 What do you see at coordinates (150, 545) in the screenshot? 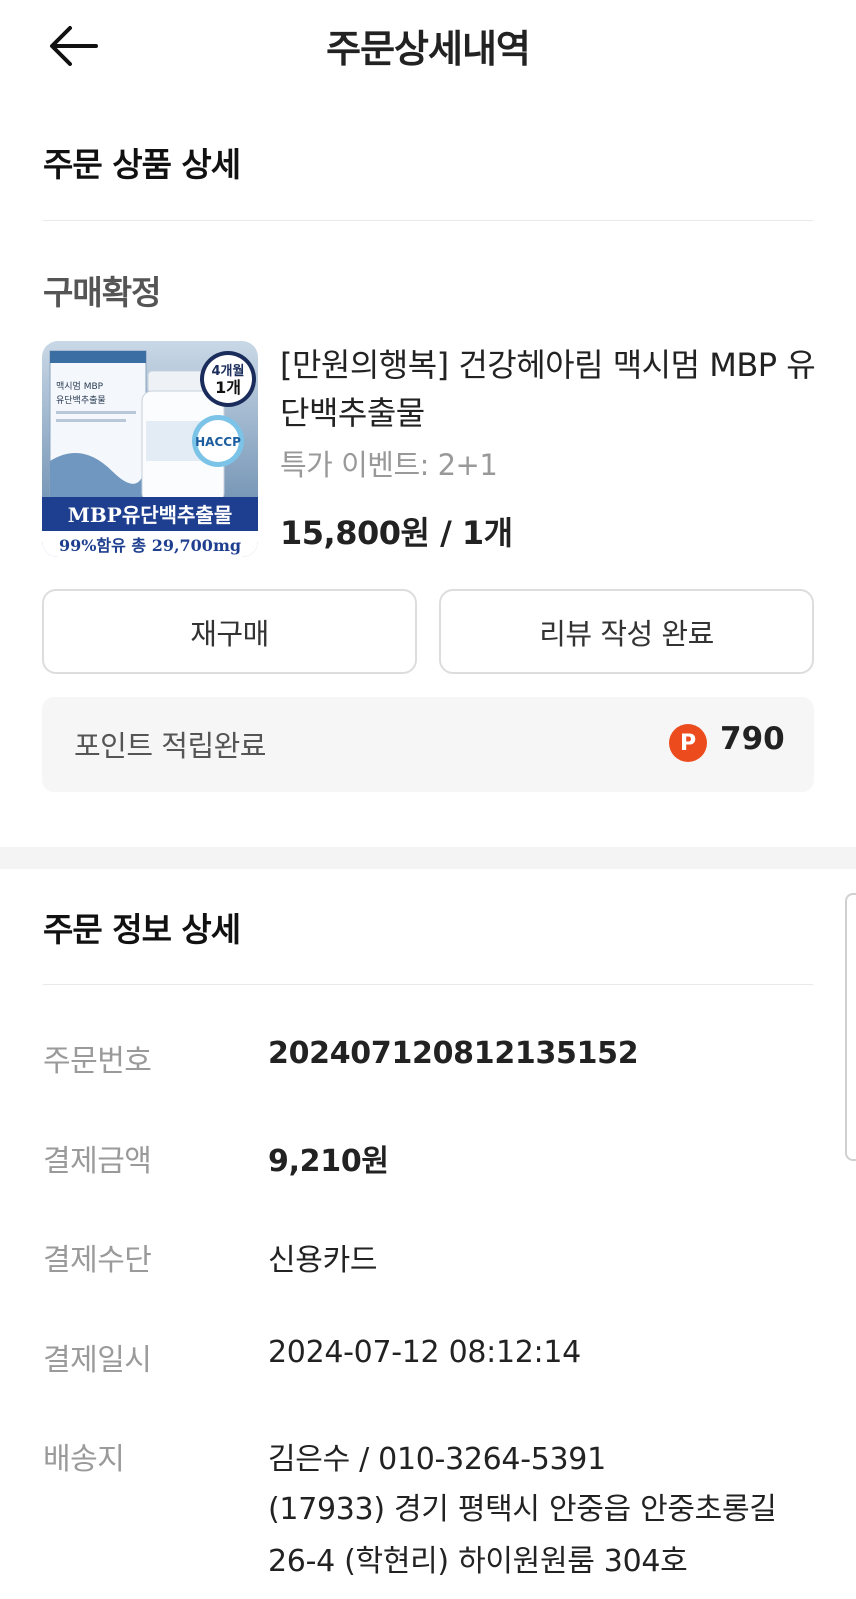
I see `svg-text: 99%함유 총 29,700mg` at bounding box center [150, 545].